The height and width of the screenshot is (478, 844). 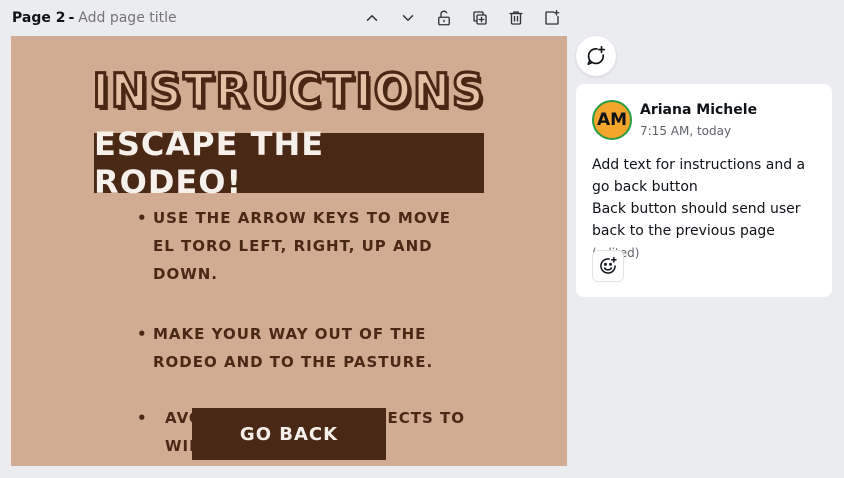 I want to click on go-back-label: GO BACK, so click(x=289, y=434).